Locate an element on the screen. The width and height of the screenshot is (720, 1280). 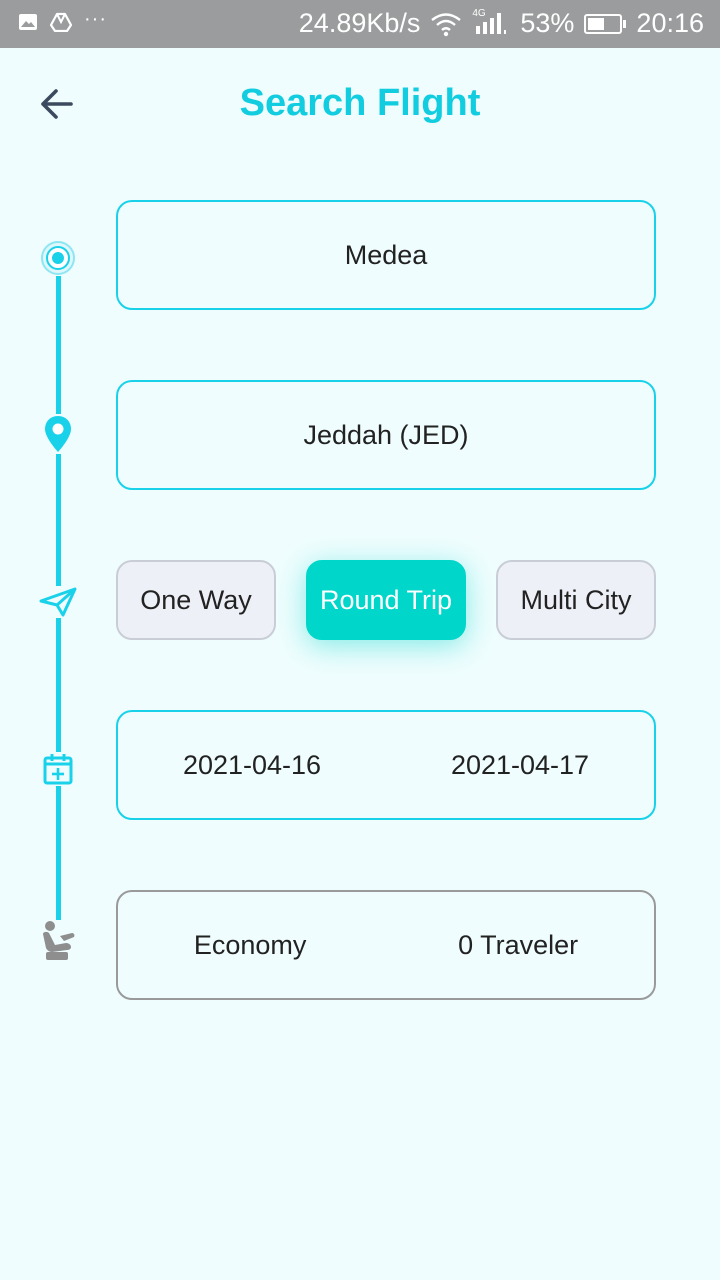
origin-target-icon is located at coordinates (58, 258).